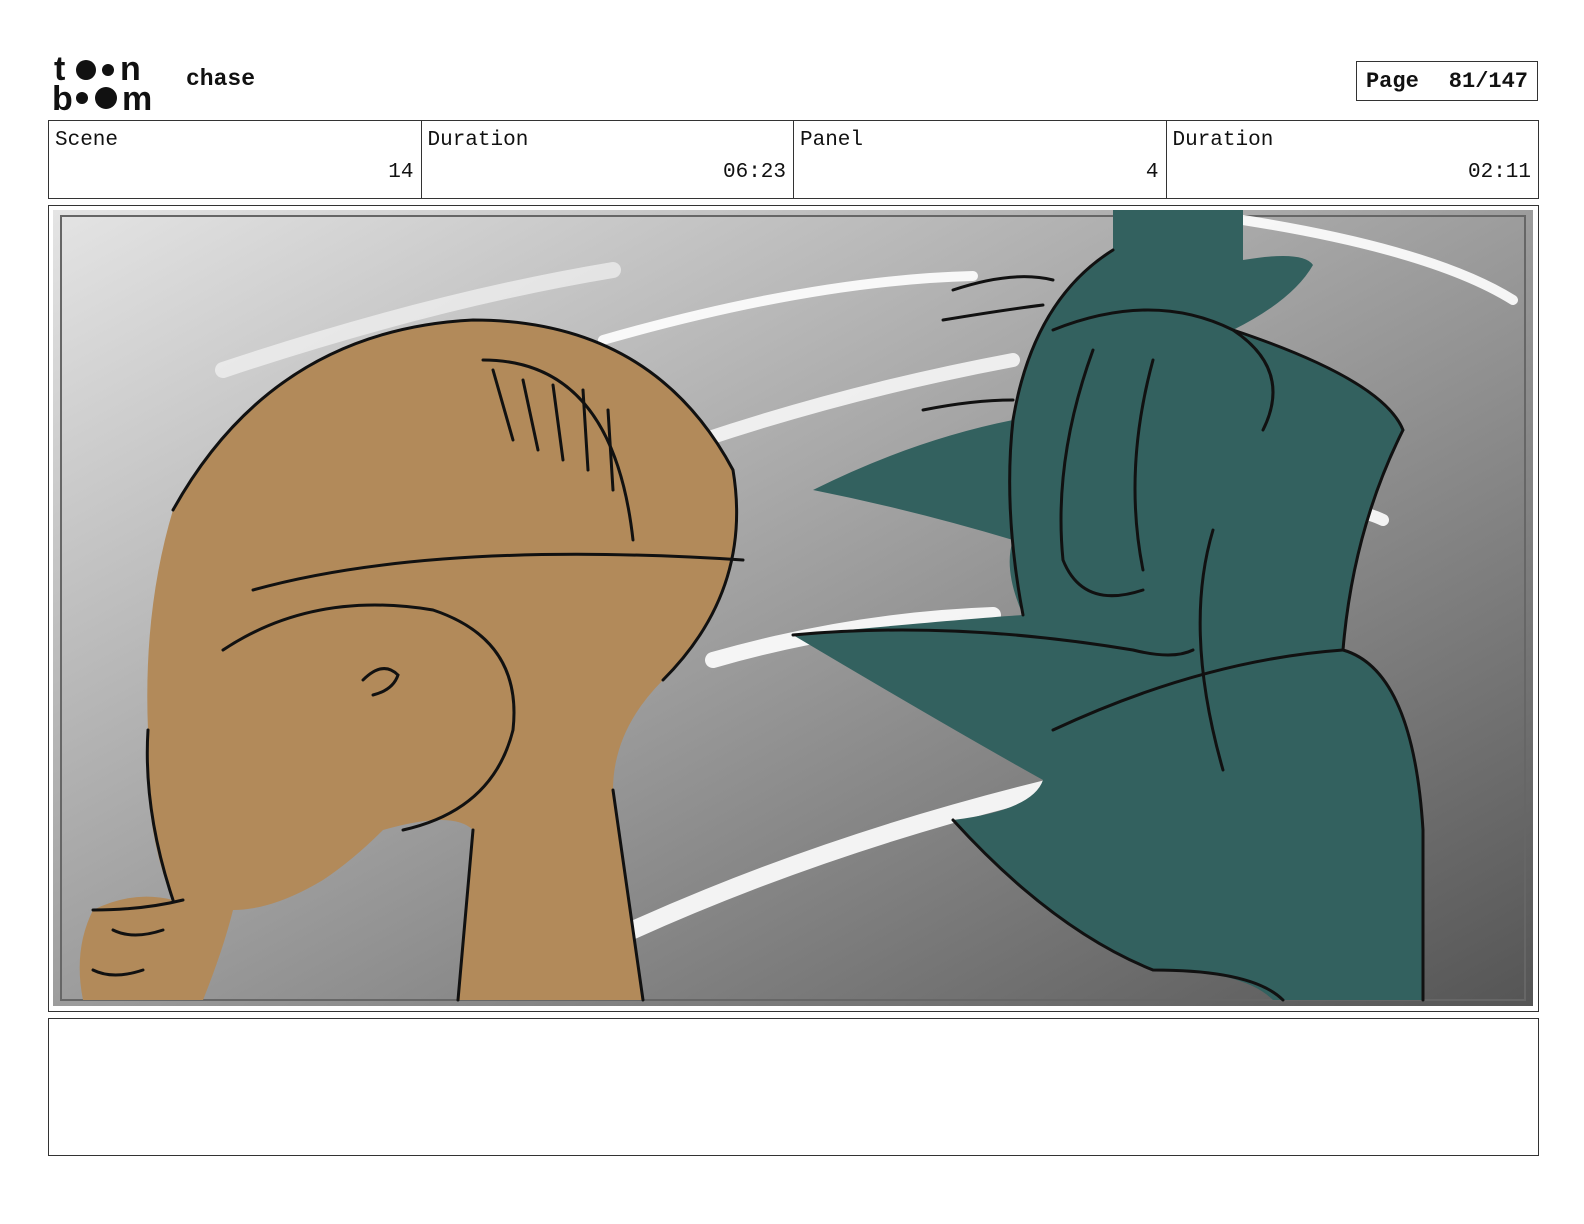 The width and height of the screenshot is (1584, 1224). What do you see at coordinates (137, 96) in the screenshot?
I see `svg-text: m` at bounding box center [137, 96].